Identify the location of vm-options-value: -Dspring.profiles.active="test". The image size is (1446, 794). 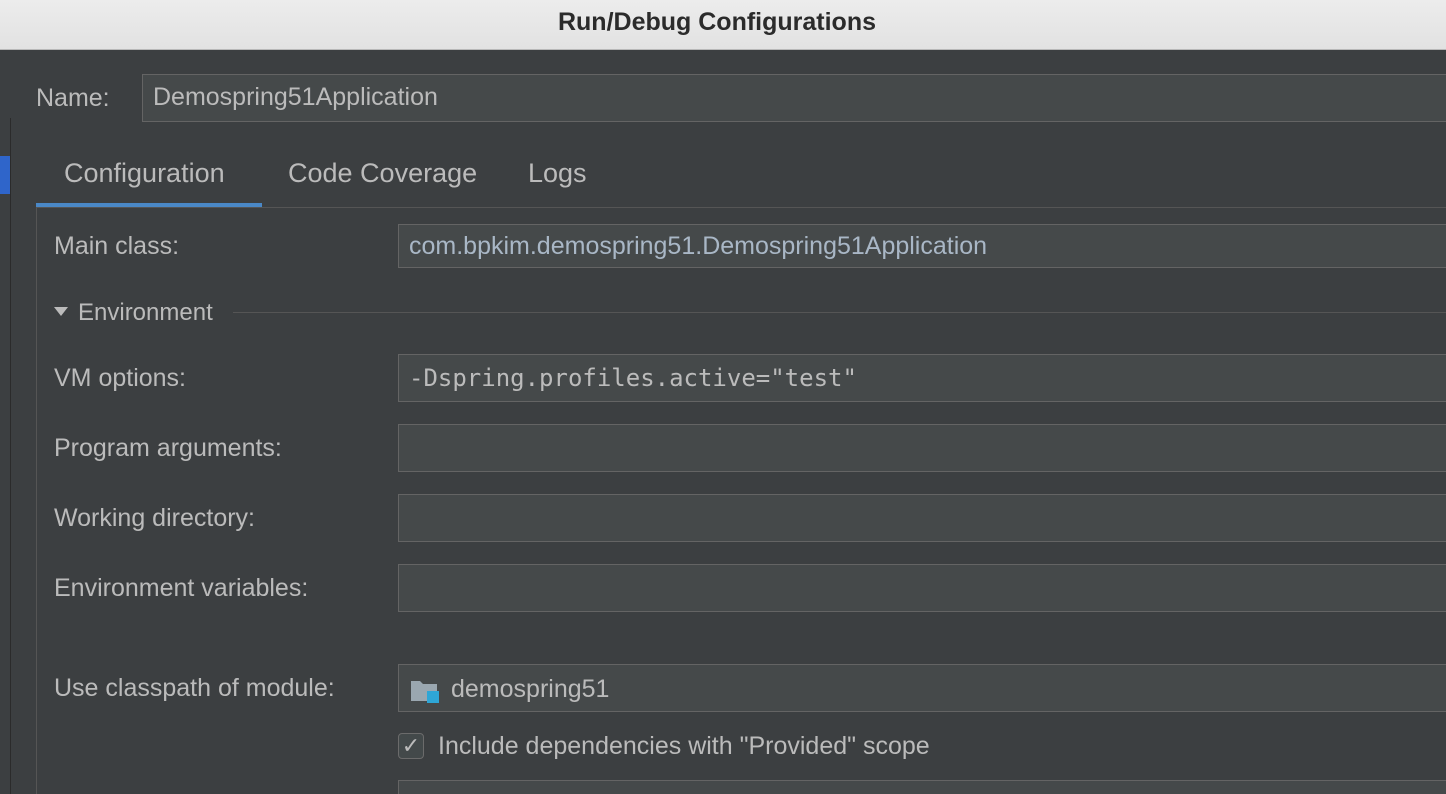
(633, 378).